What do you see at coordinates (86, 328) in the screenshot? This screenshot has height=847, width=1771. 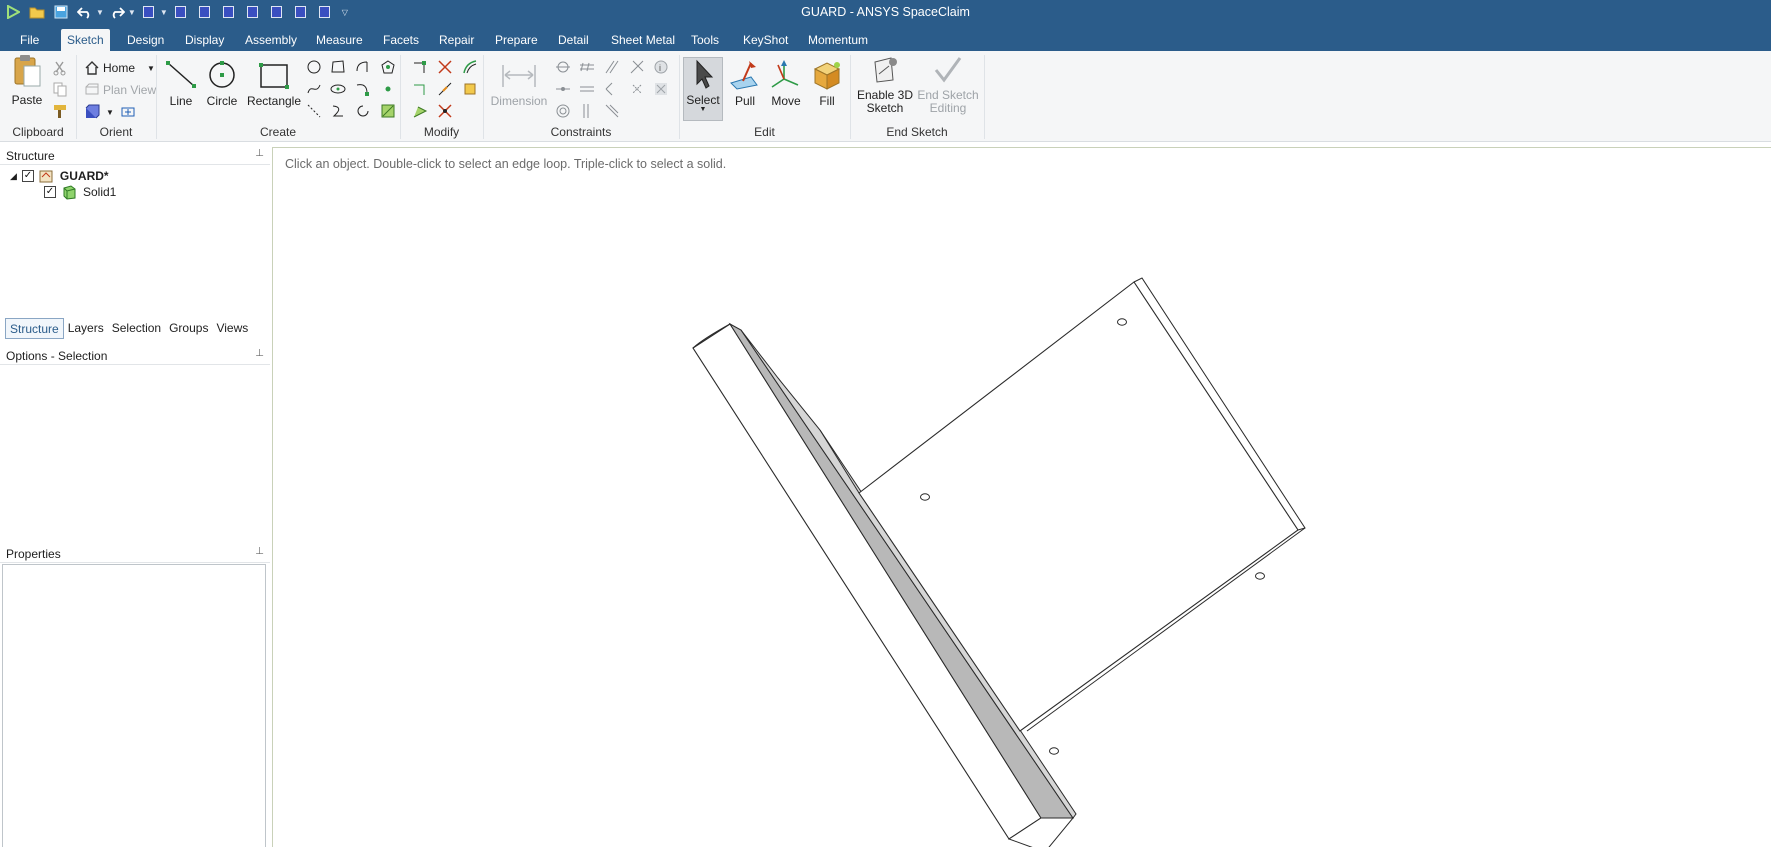 I see `panel-tab-layers: Layers` at bounding box center [86, 328].